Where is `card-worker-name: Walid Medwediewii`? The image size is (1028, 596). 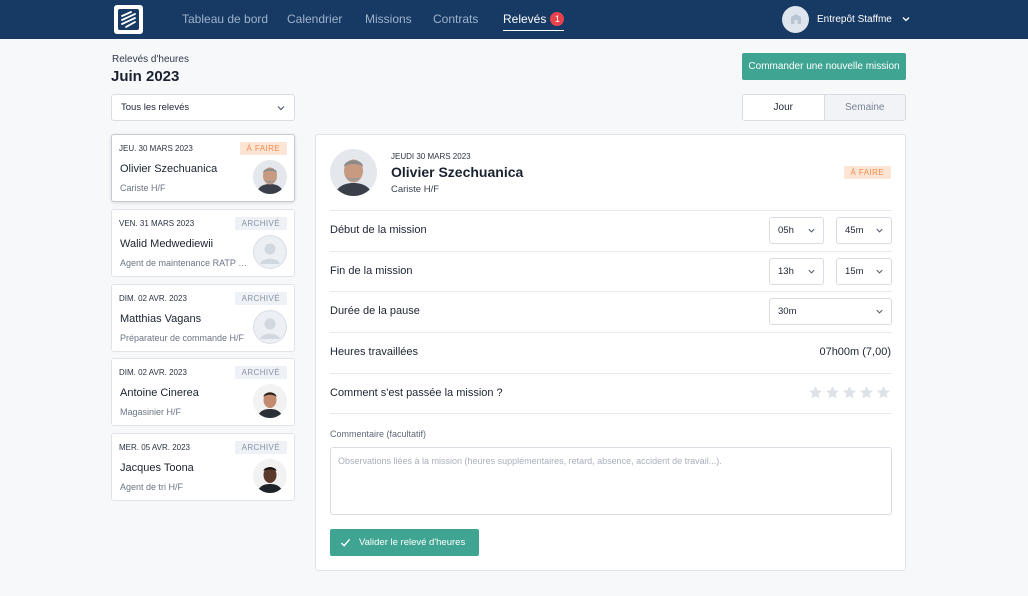
card-worker-name: Walid Medwediewii is located at coordinates (167, 244).